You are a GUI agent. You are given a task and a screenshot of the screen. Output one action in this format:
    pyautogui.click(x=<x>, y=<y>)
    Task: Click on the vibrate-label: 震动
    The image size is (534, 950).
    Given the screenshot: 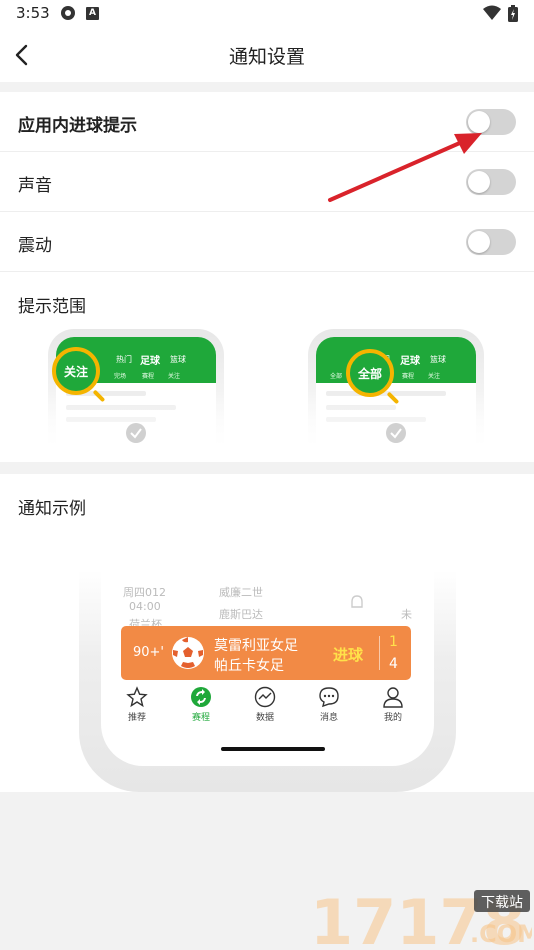 What is the action you would take?
    pyautogui.click(x=35, y=246)
    